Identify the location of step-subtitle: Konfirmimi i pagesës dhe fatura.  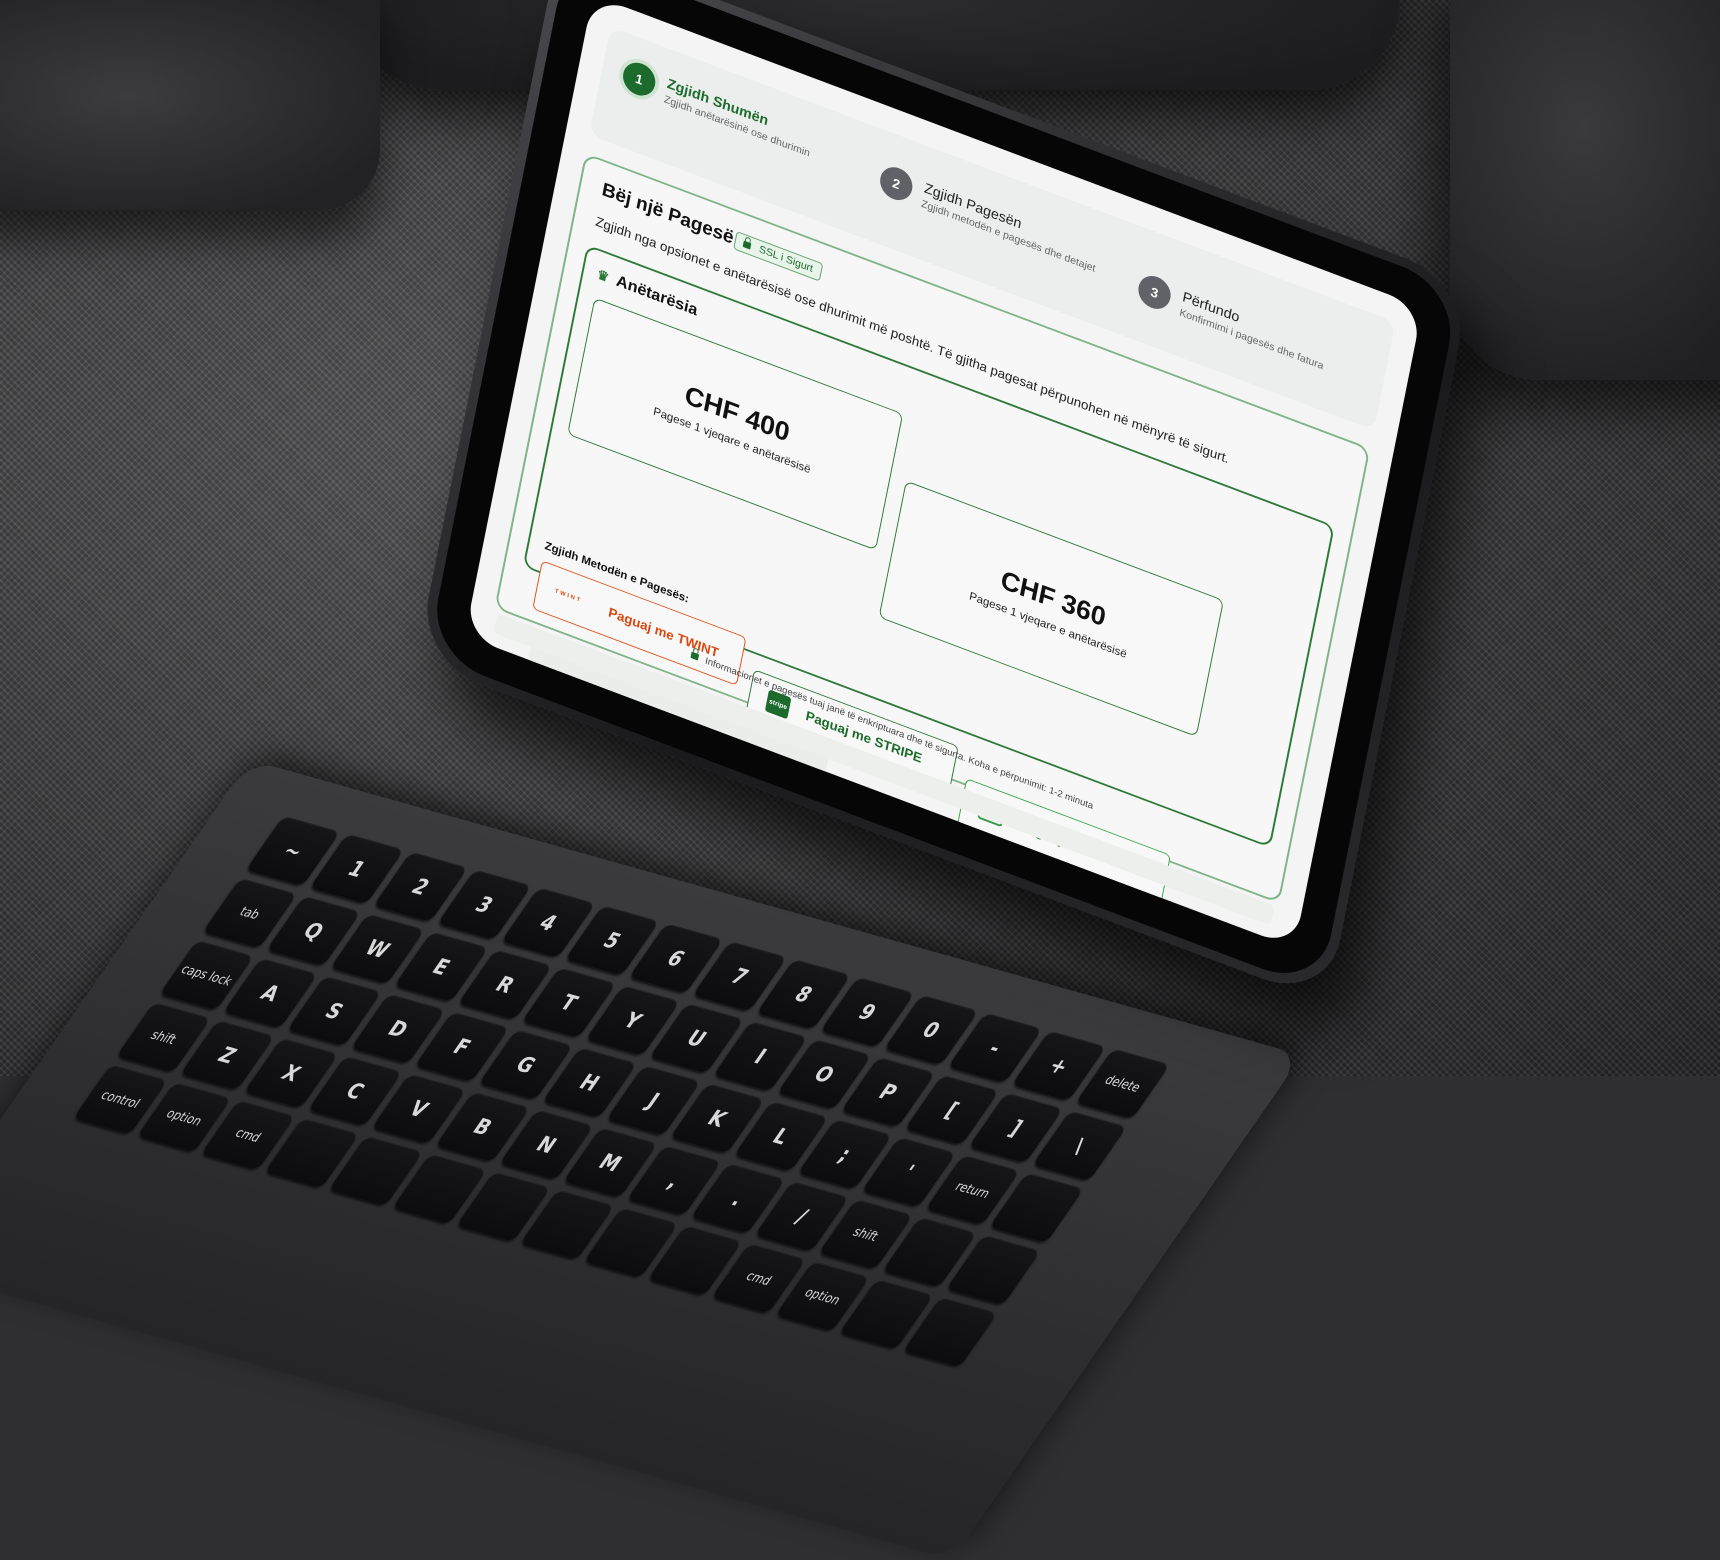
(1251, 340).